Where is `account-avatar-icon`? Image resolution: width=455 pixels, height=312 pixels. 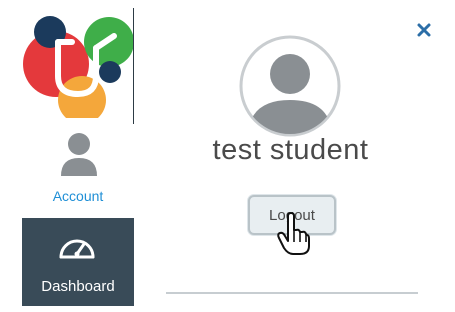
account-avatar-icon is located at coordinates (79, 154).